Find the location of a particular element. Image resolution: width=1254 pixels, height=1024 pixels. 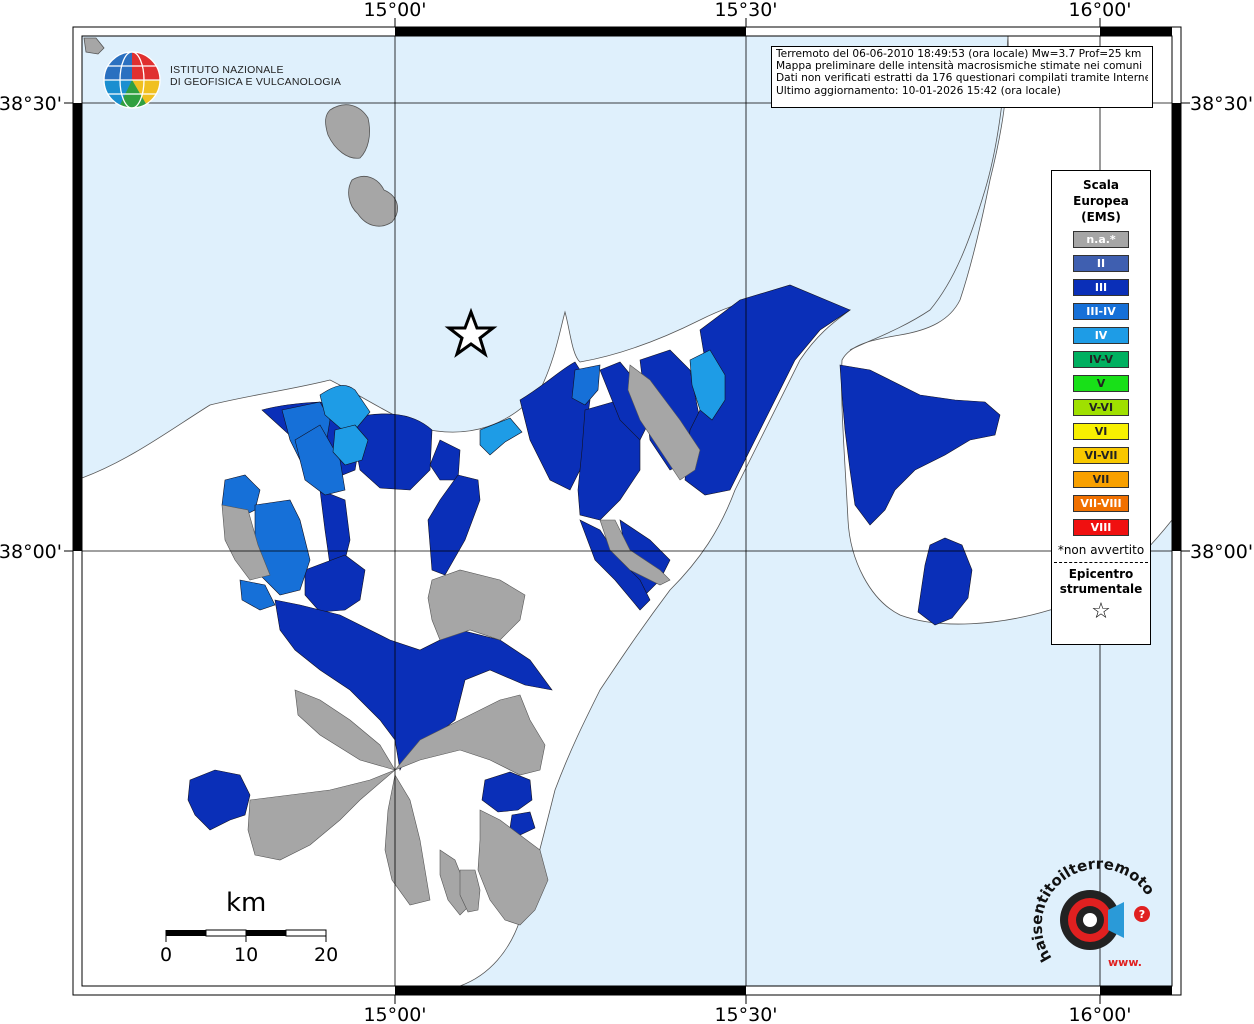

legend-swatch: III-IV is located at coordinates (1101, 311).